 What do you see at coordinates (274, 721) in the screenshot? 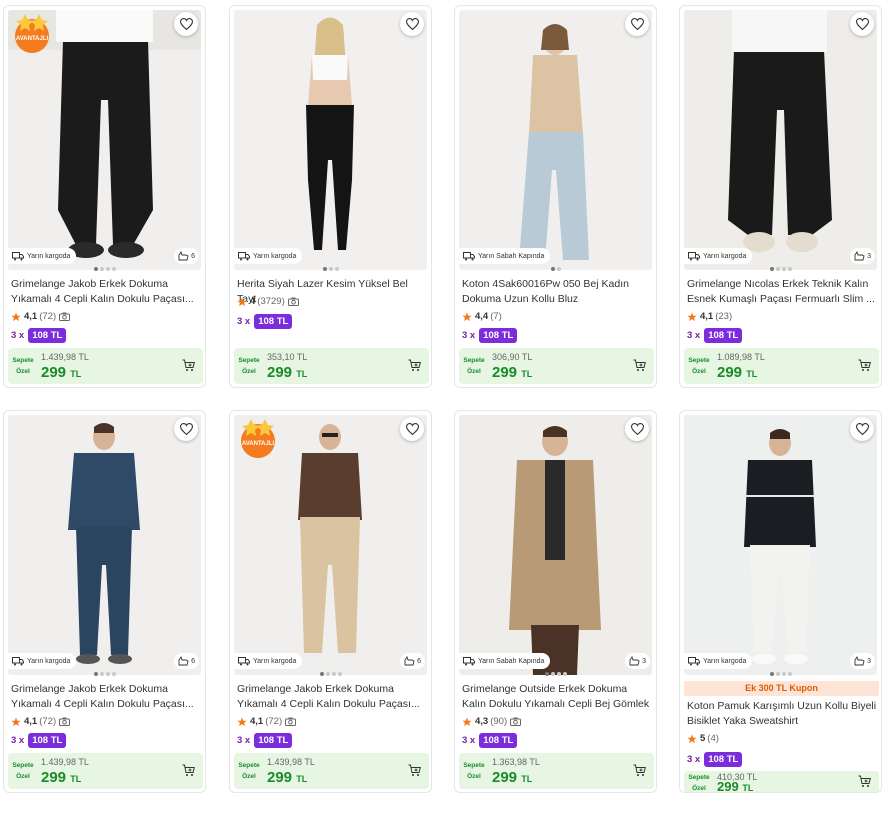
I see `rating-count: (72)` at bounding box center [274, 721].